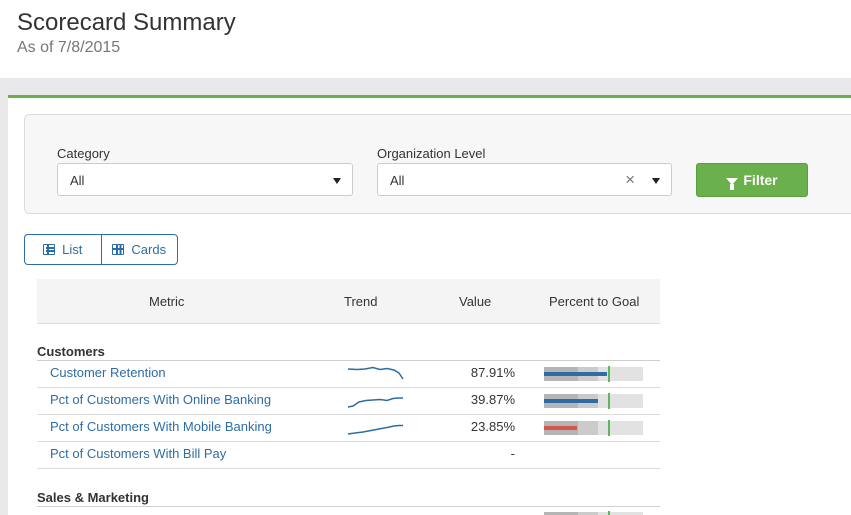  Describe the element at coordinates (108, 372) in the screenshot. I see `metric-link: Customer Retention` at that location.